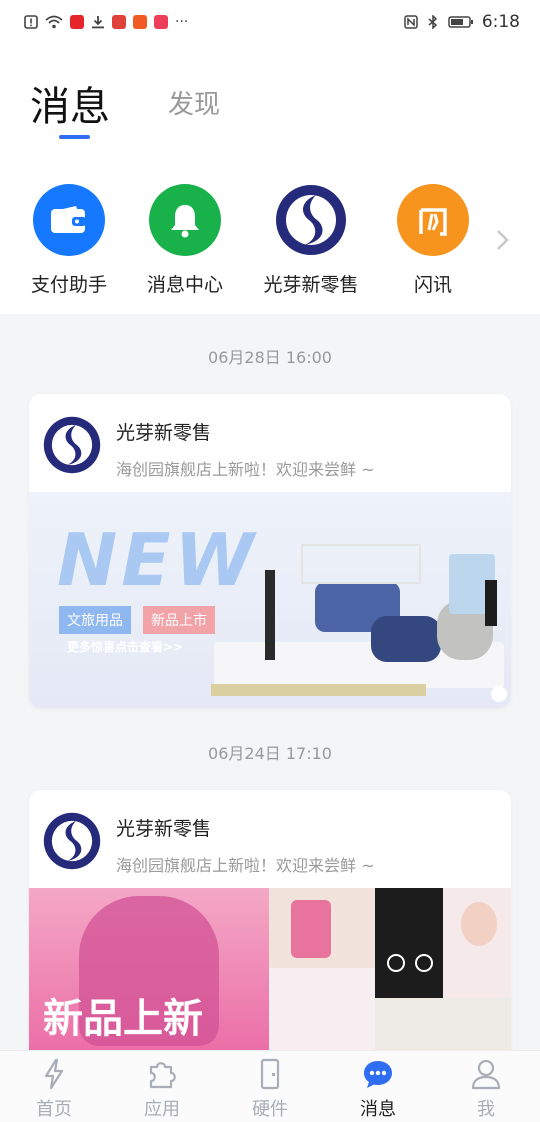  Describe the element at coordinates (161, 22) in the screenshot. I see `reader-app-icon` at that location.